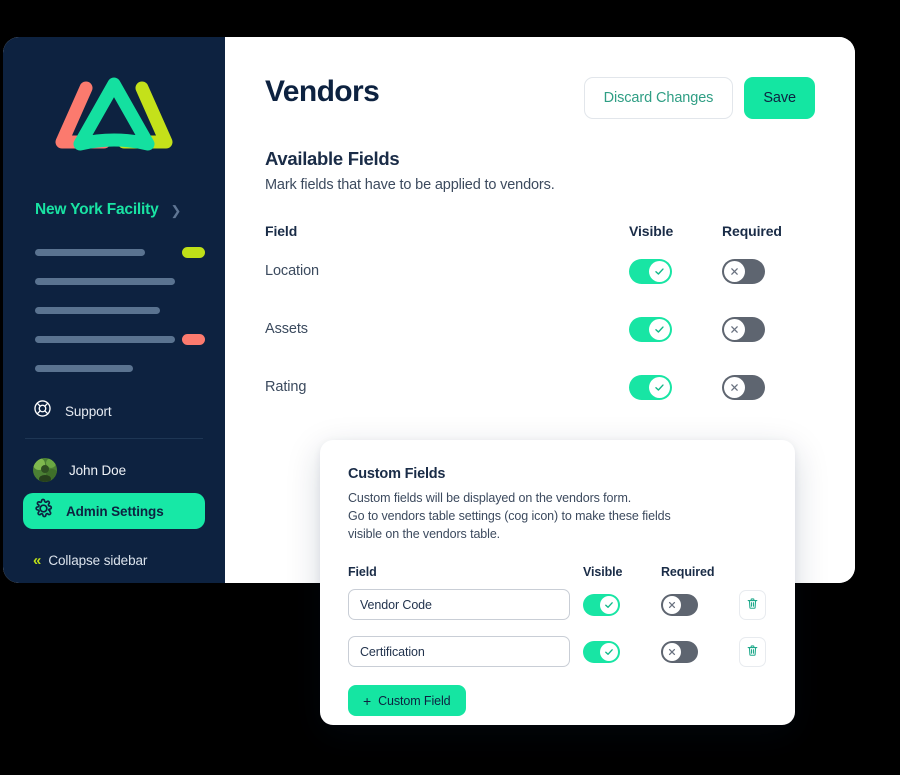 This screenshot has height=775, width=900. Describe the element at coordinates (286, 329) in the screenshot. I see `field-name: Assets` at that location.